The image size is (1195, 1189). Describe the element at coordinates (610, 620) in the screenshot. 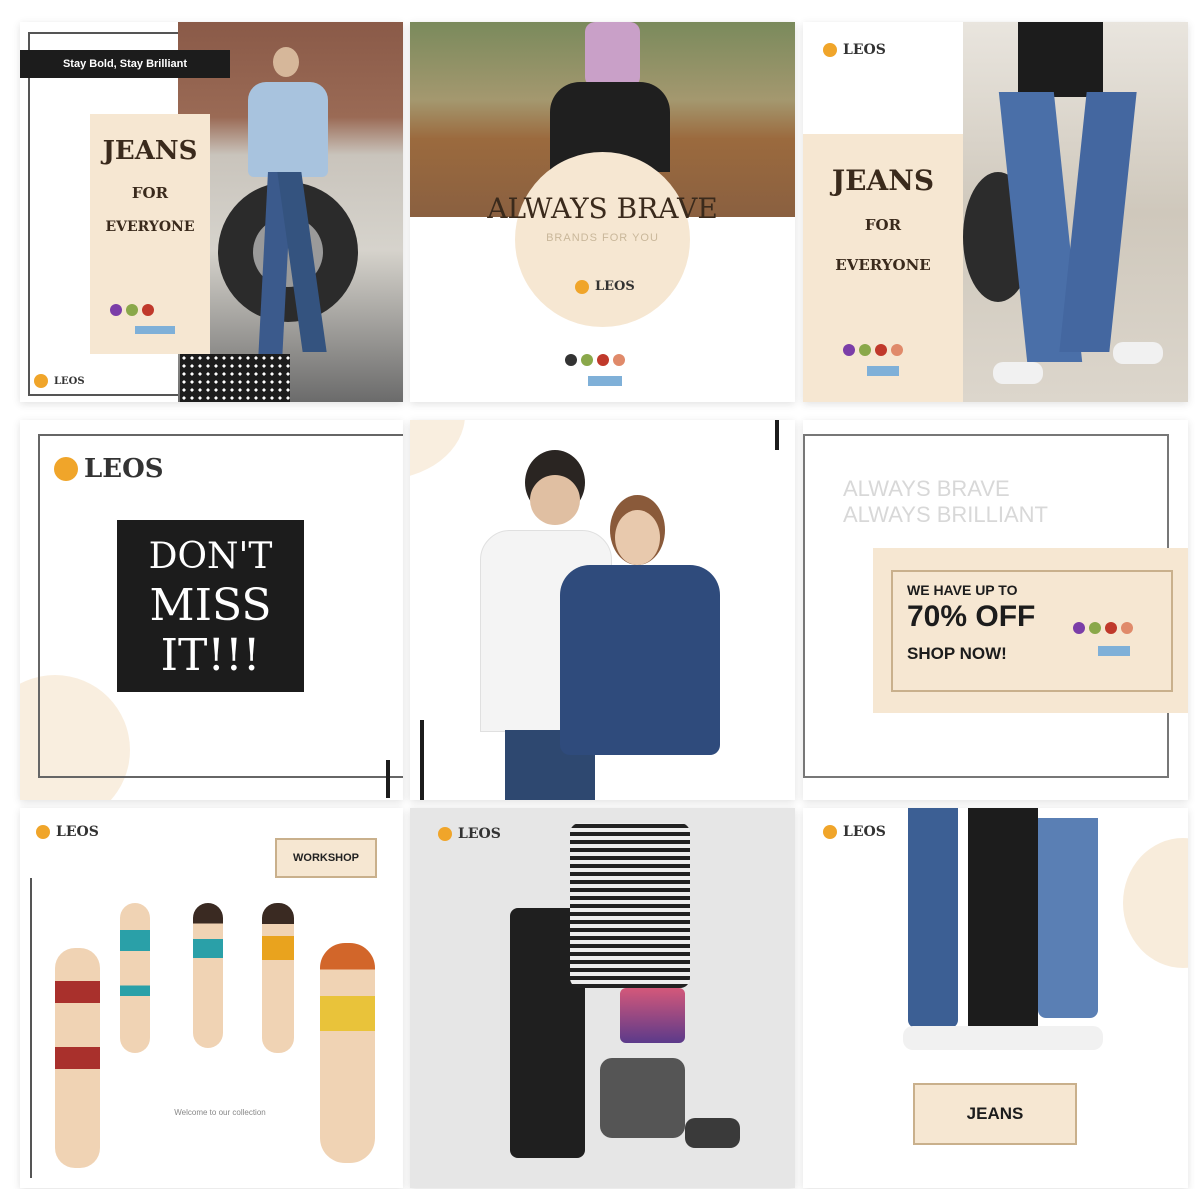

I see `photo-couple` at that location.